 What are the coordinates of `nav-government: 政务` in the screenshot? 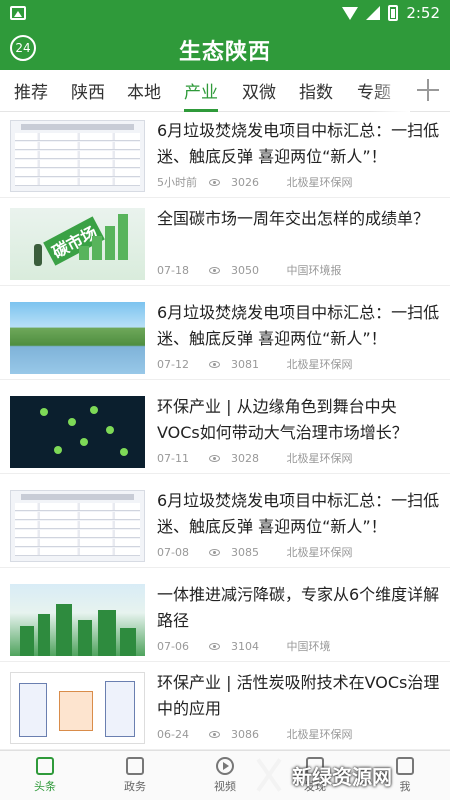 It's located at (135, 775).